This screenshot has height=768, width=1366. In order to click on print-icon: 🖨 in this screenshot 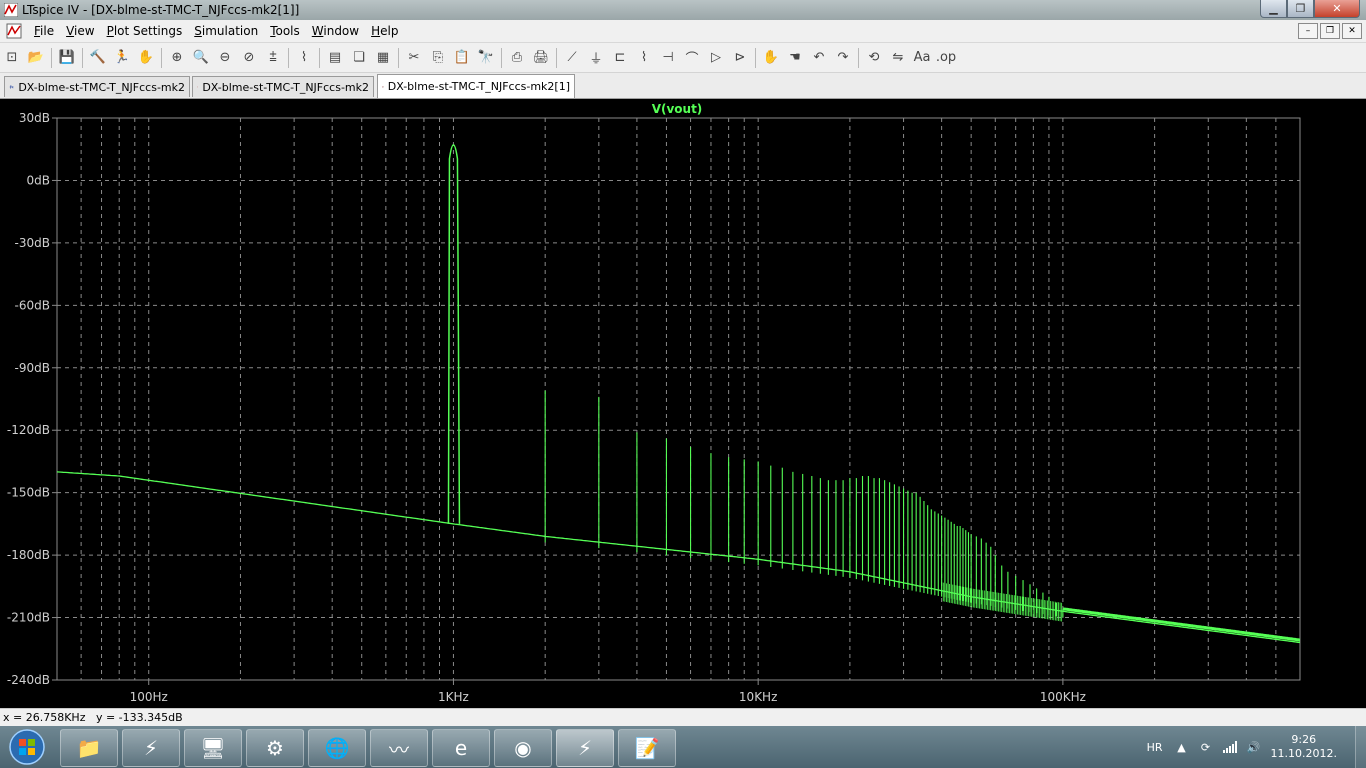, I will do `click(541, 58)`.